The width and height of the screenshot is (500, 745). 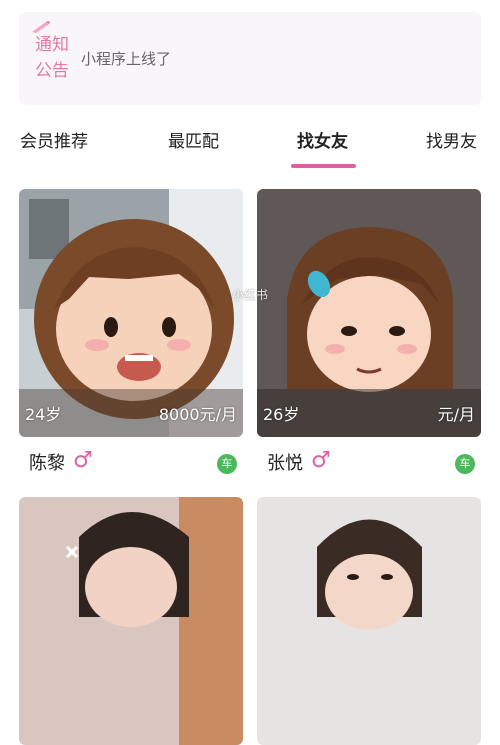 What do you see at coordinates (52, 58) in the screenshot?
I see `notice-label: 通知公告` at bounding box center [52, 58].